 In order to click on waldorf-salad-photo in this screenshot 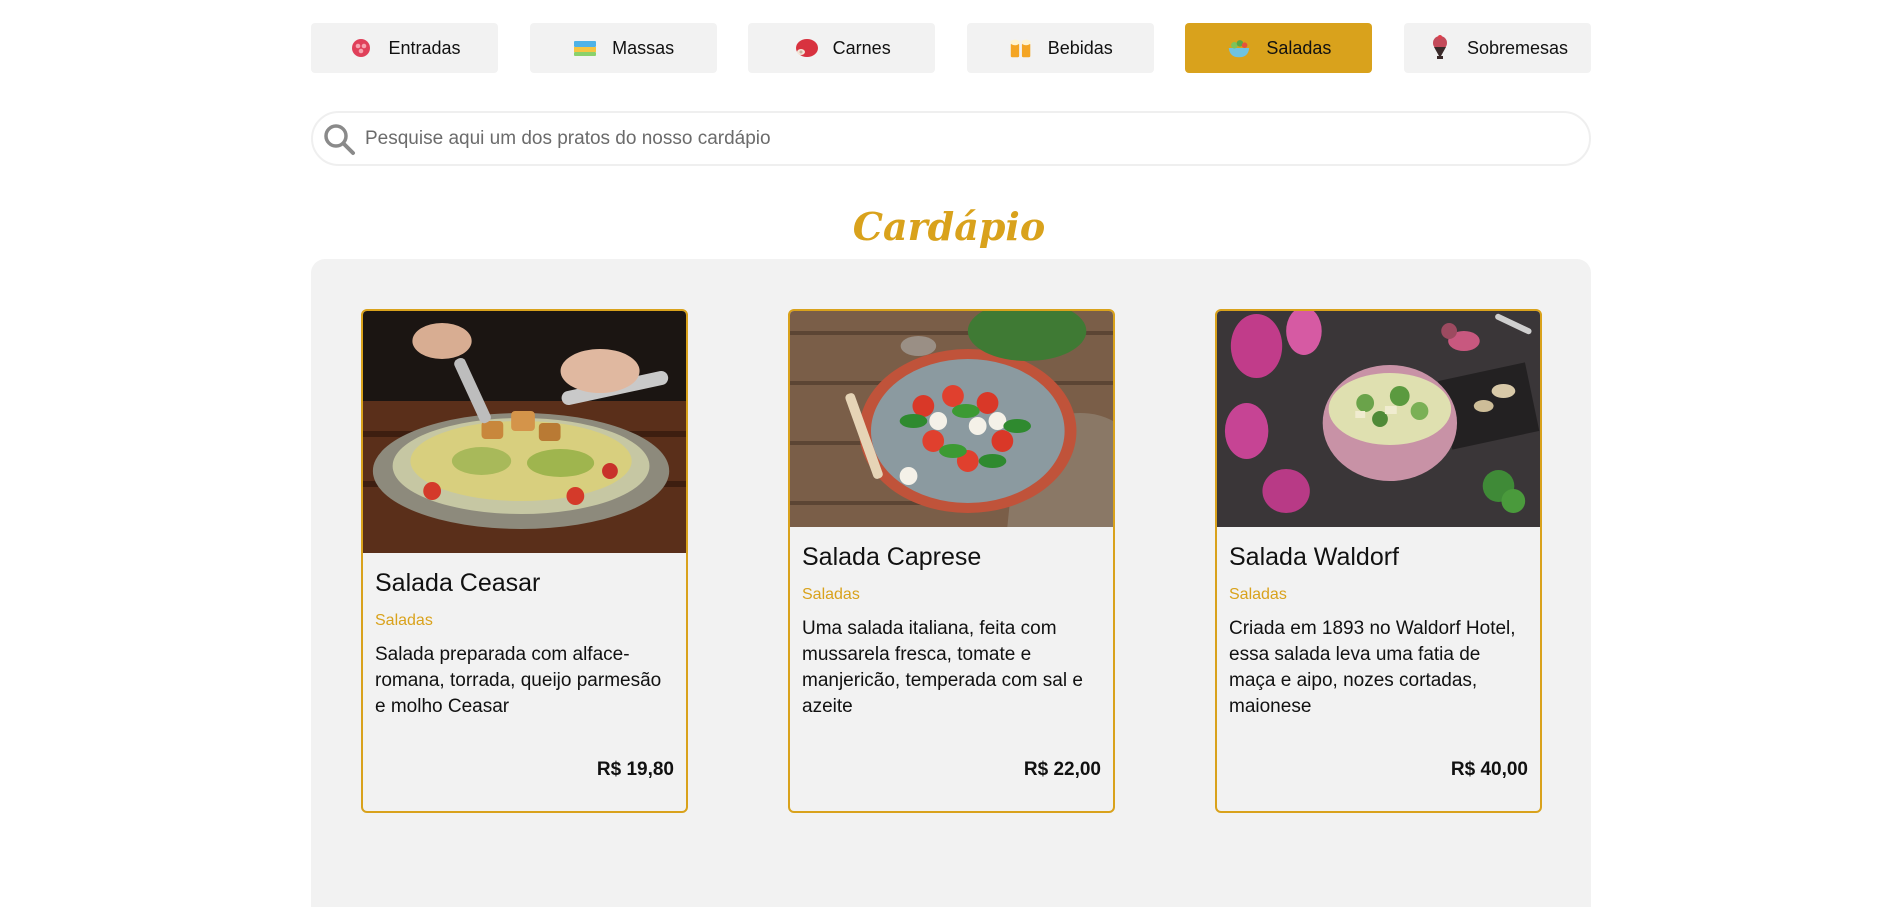, I will do `click(1378, 419)`.